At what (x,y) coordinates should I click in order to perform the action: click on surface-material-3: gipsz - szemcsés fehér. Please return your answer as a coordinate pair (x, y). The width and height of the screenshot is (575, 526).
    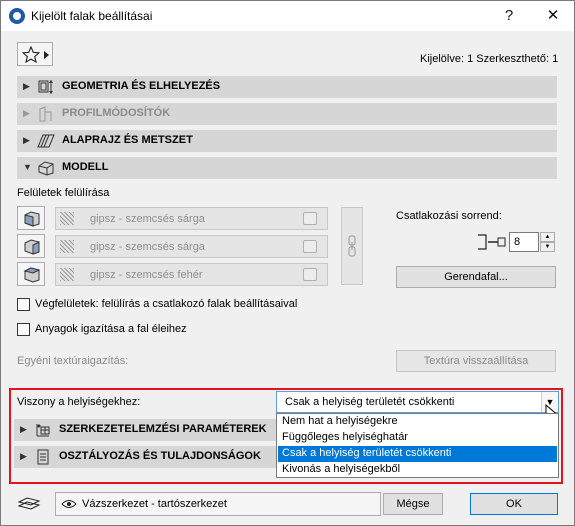
    Looking at the image, I should click on (191, 274).